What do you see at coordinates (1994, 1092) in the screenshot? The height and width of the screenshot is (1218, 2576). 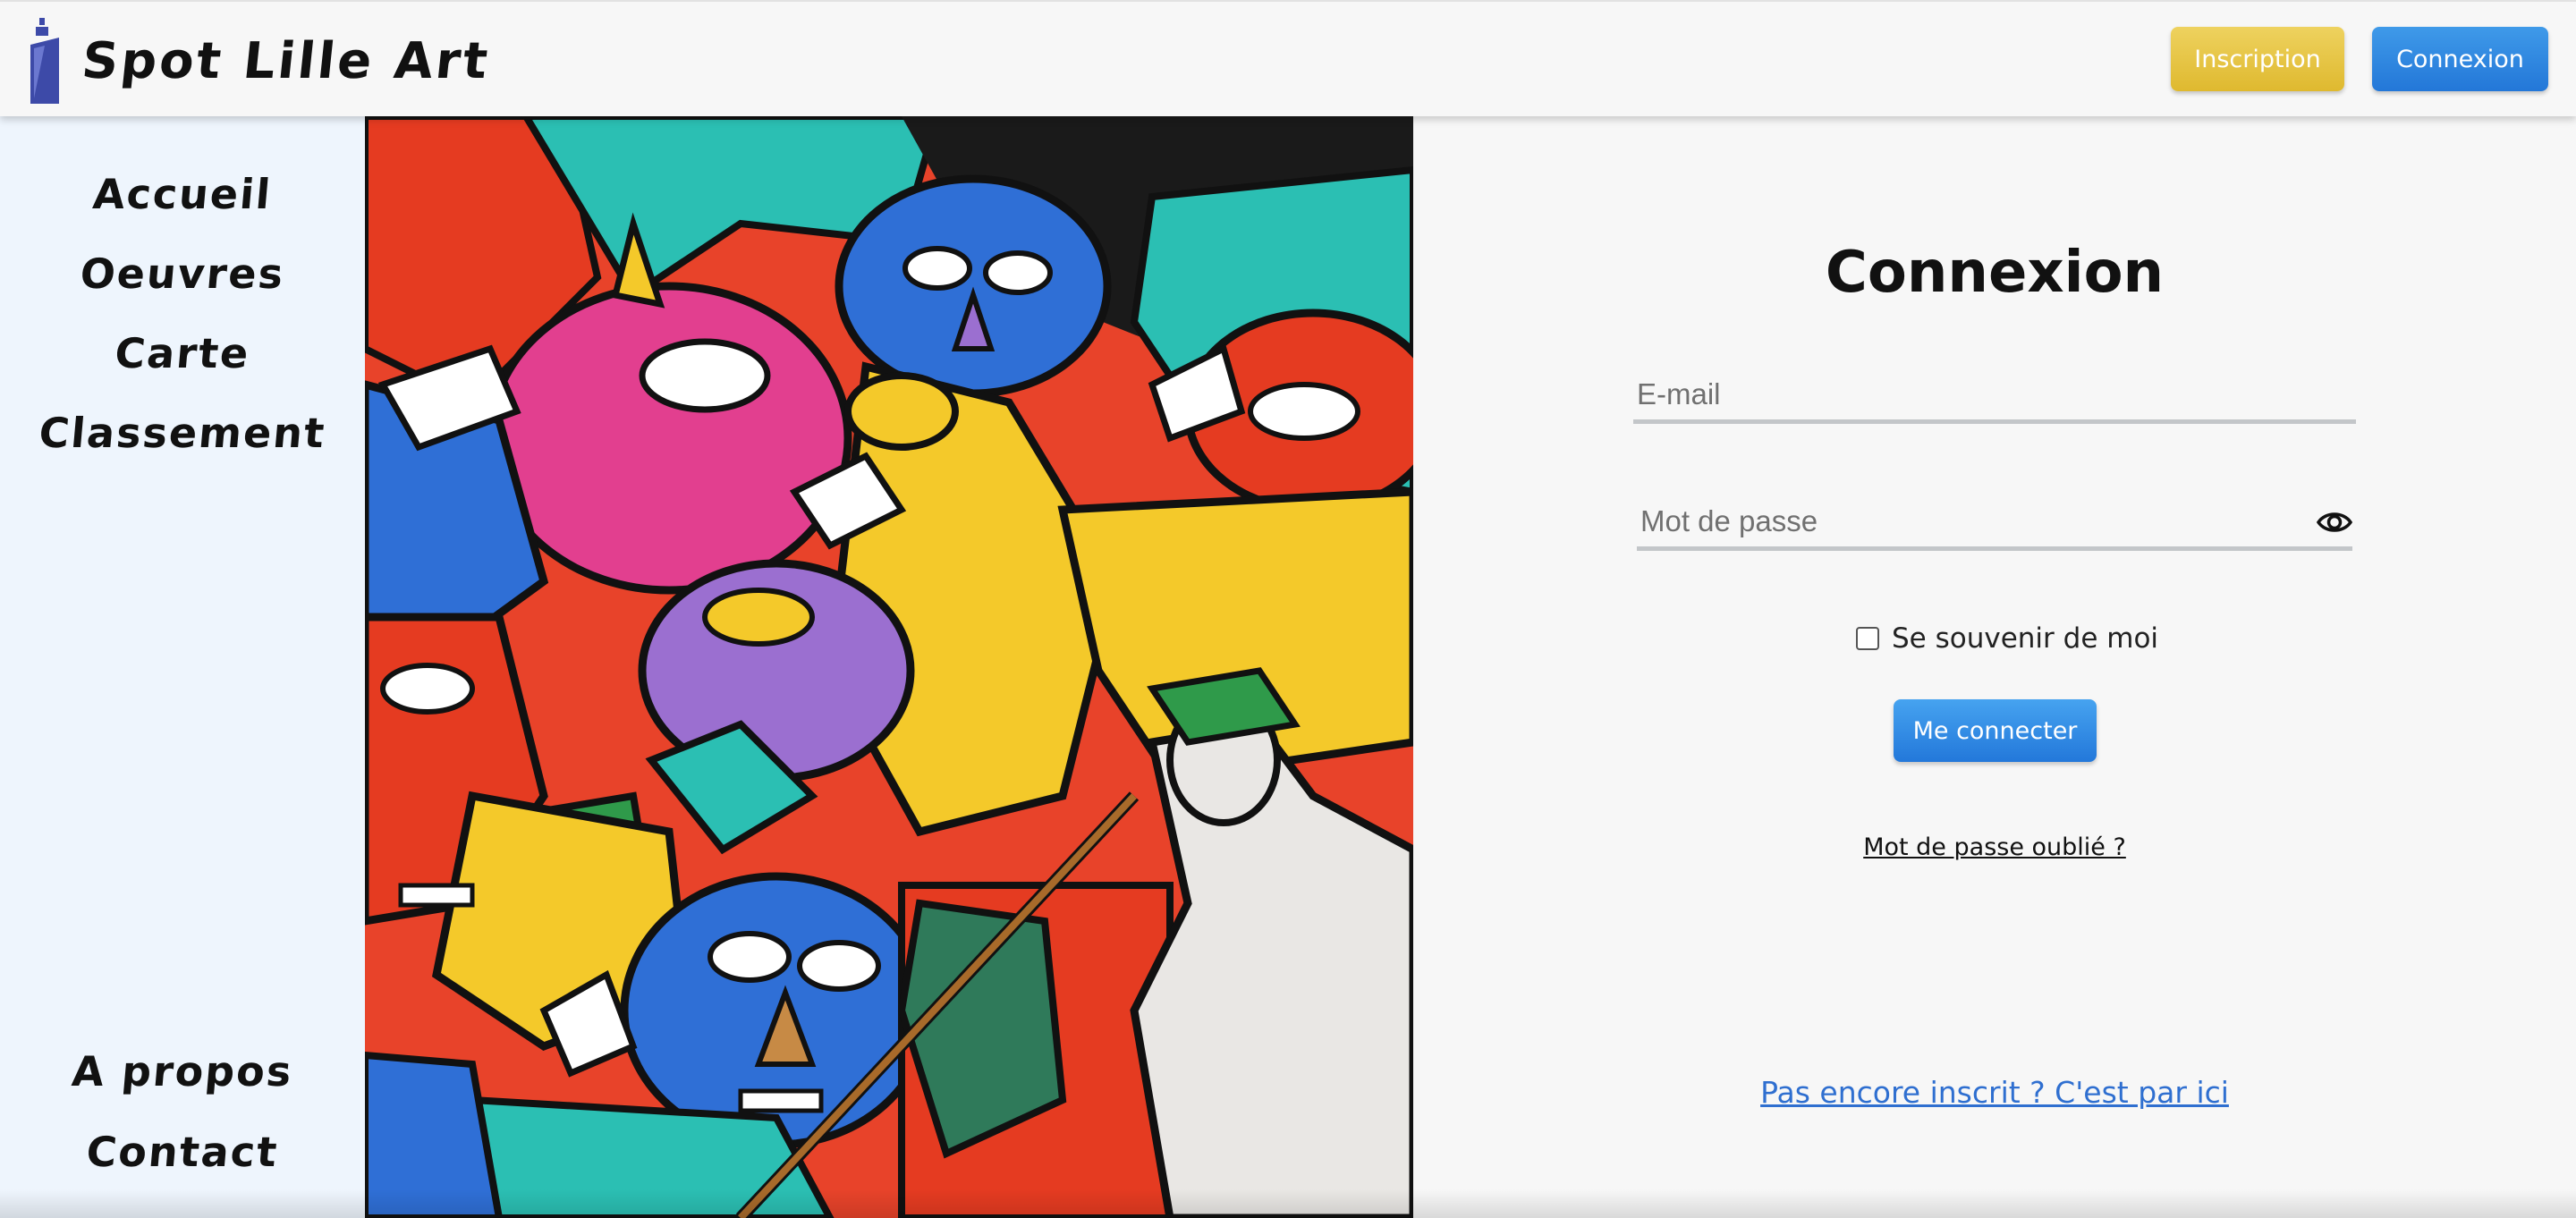 I see `signup-link: Pas encore inscrit ? C'est par ici` at bounding box center [1994, 1092].